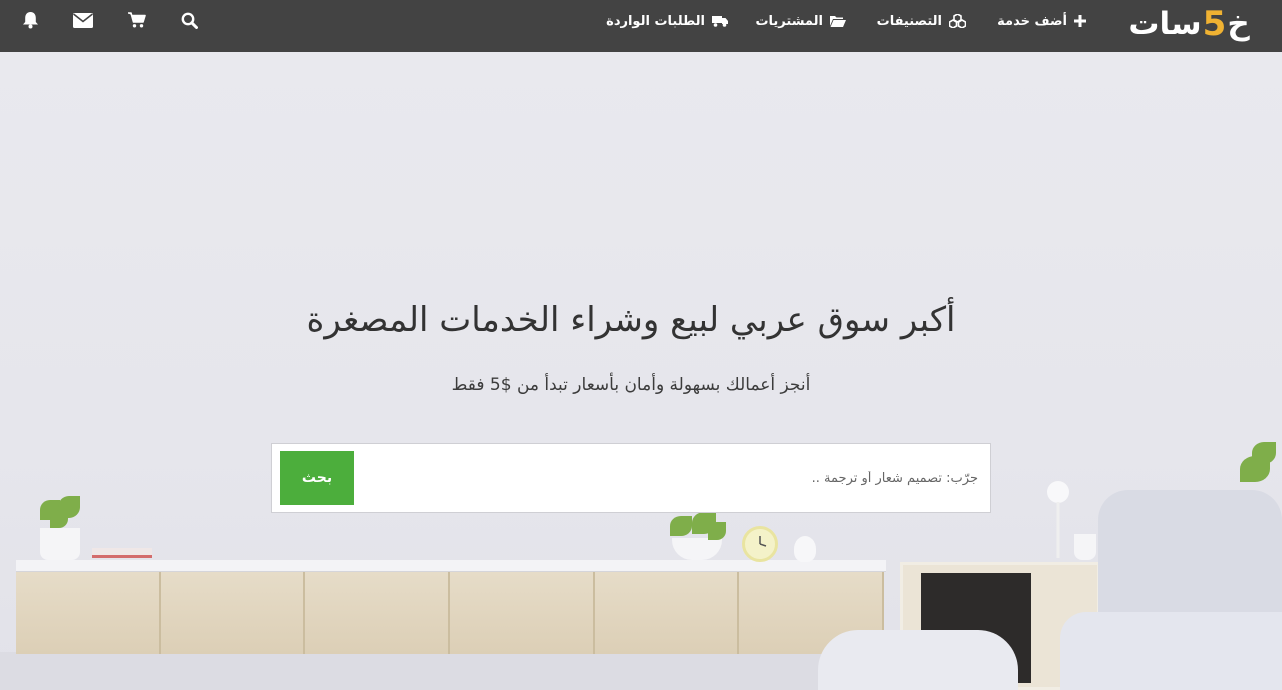  I want to click on notifications-button, so click(30, 22).